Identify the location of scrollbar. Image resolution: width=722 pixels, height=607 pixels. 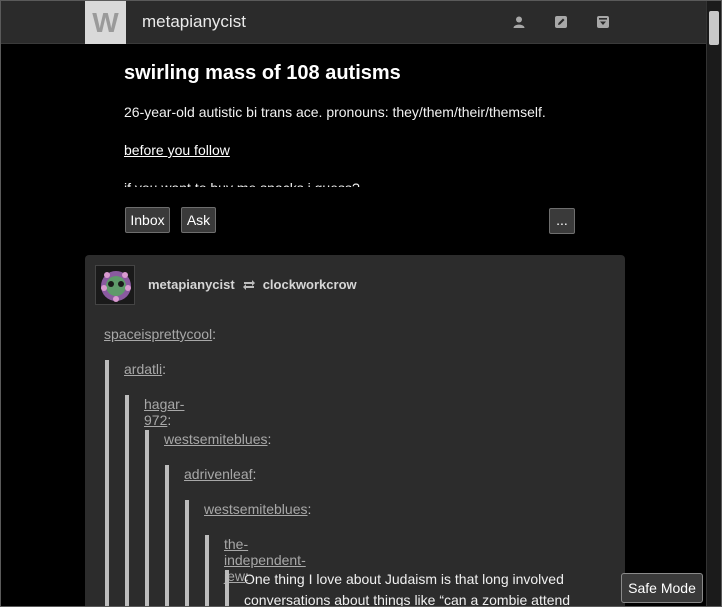
(713, 303).